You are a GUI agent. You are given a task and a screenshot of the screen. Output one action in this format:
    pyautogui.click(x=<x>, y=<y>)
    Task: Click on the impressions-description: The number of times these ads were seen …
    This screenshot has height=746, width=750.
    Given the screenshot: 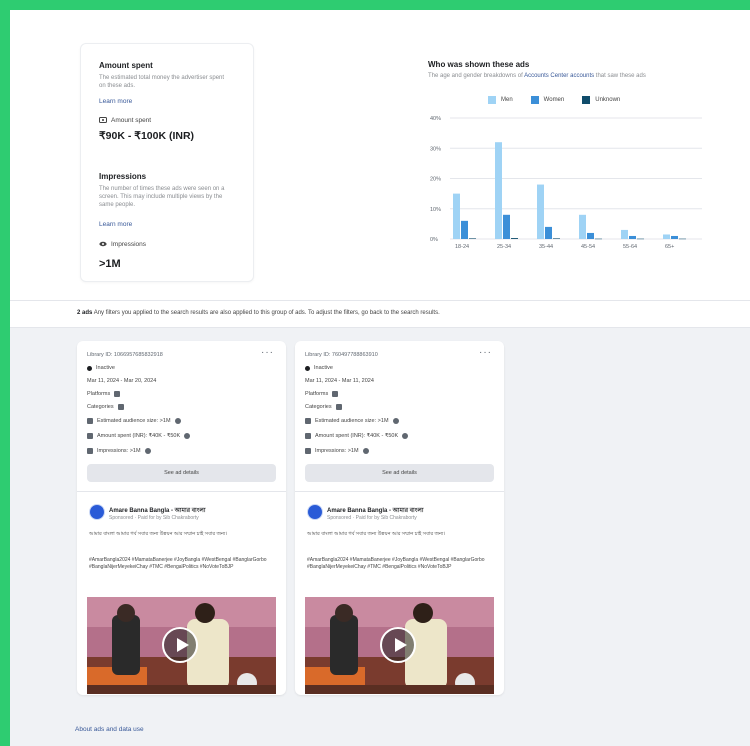 What is the action you would take?
    pyautogui.click(x=162, y=197)
    